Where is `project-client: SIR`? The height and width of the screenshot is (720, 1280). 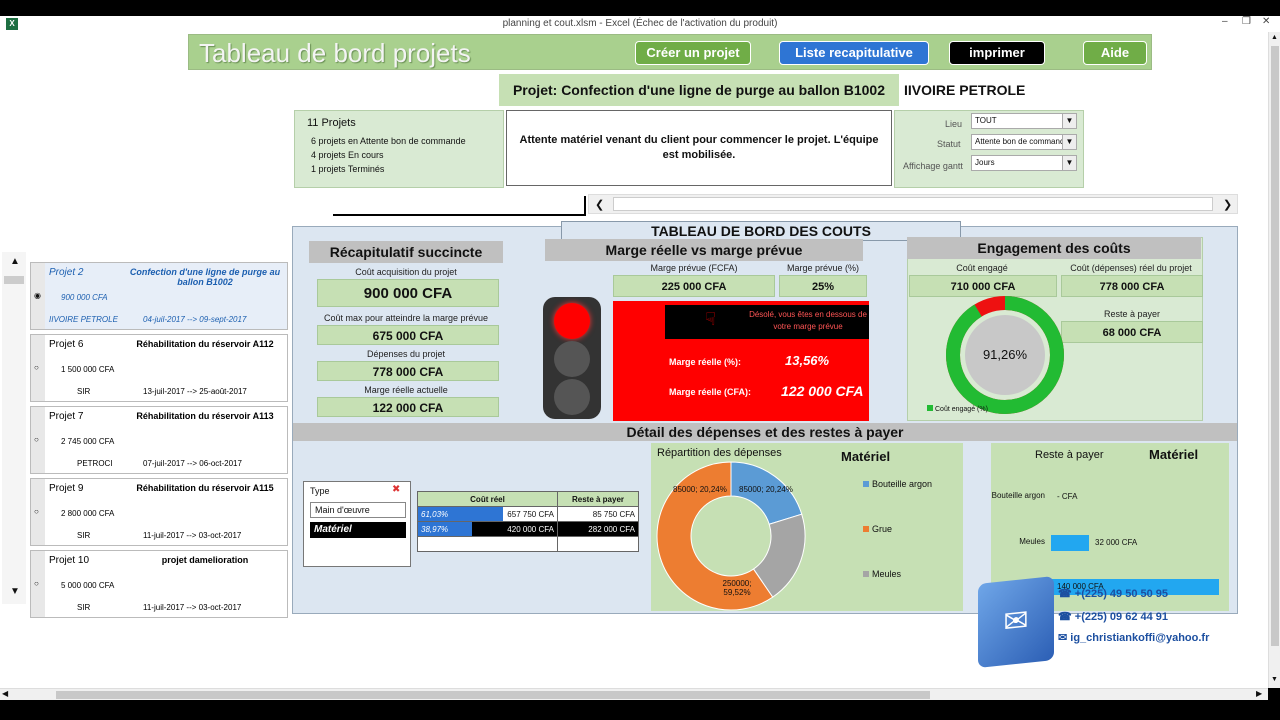 project-client: SIR is located at coordinates (84, 535).